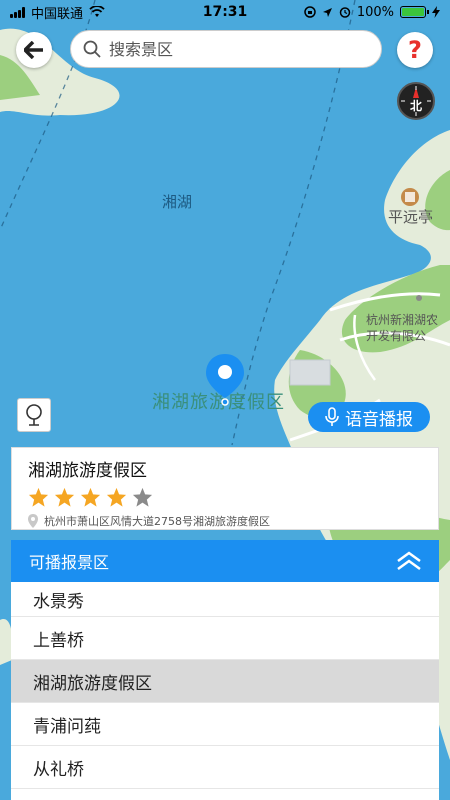 The height and width of the screenshot is (800, 450). Describe the element at coordinates (310, 12) in the screenshot. I see `orientation-lock-icon` at that location.